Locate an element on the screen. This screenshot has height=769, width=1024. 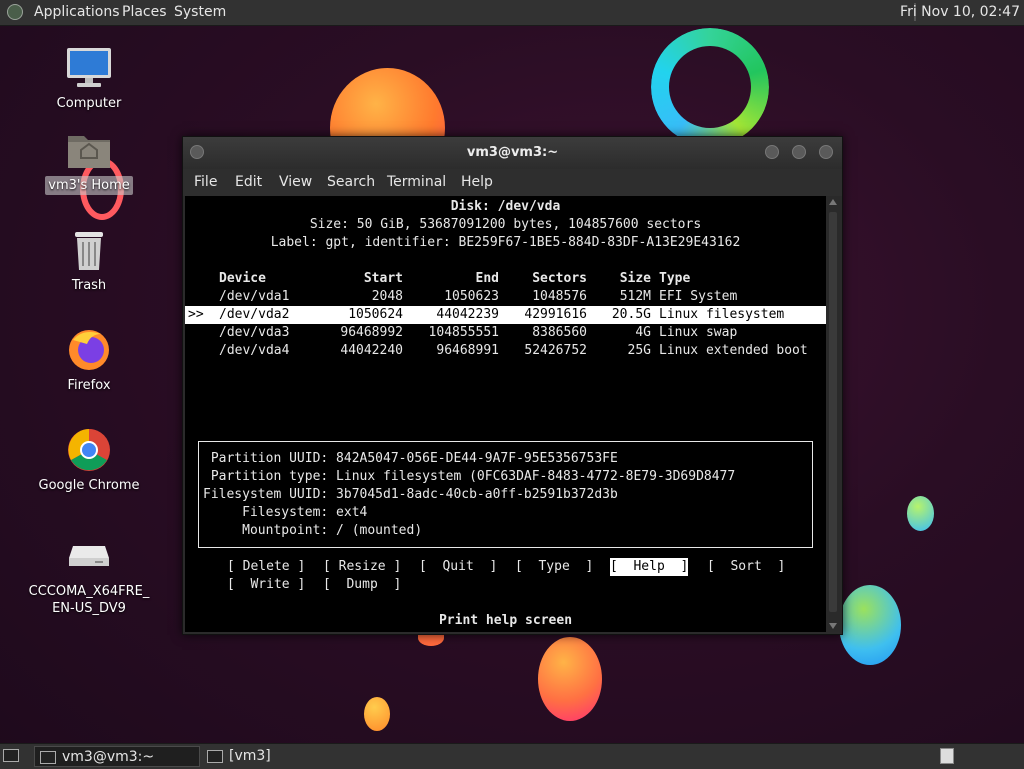
wallpaper-ring is located at coordinates (710, 87).